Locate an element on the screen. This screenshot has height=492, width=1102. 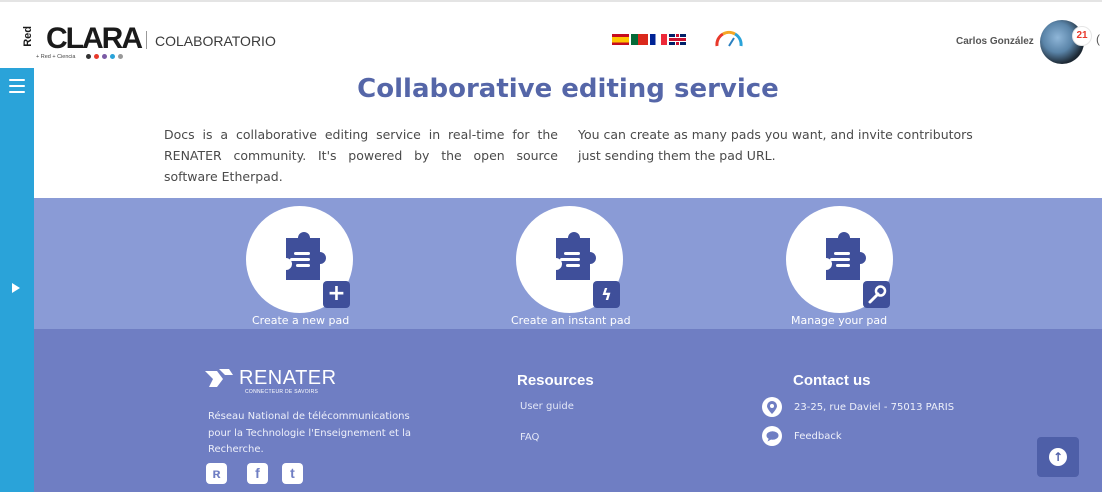
redclara-logo: Red CLARA + Red + Ciencia is located at coordinates (82, 40).